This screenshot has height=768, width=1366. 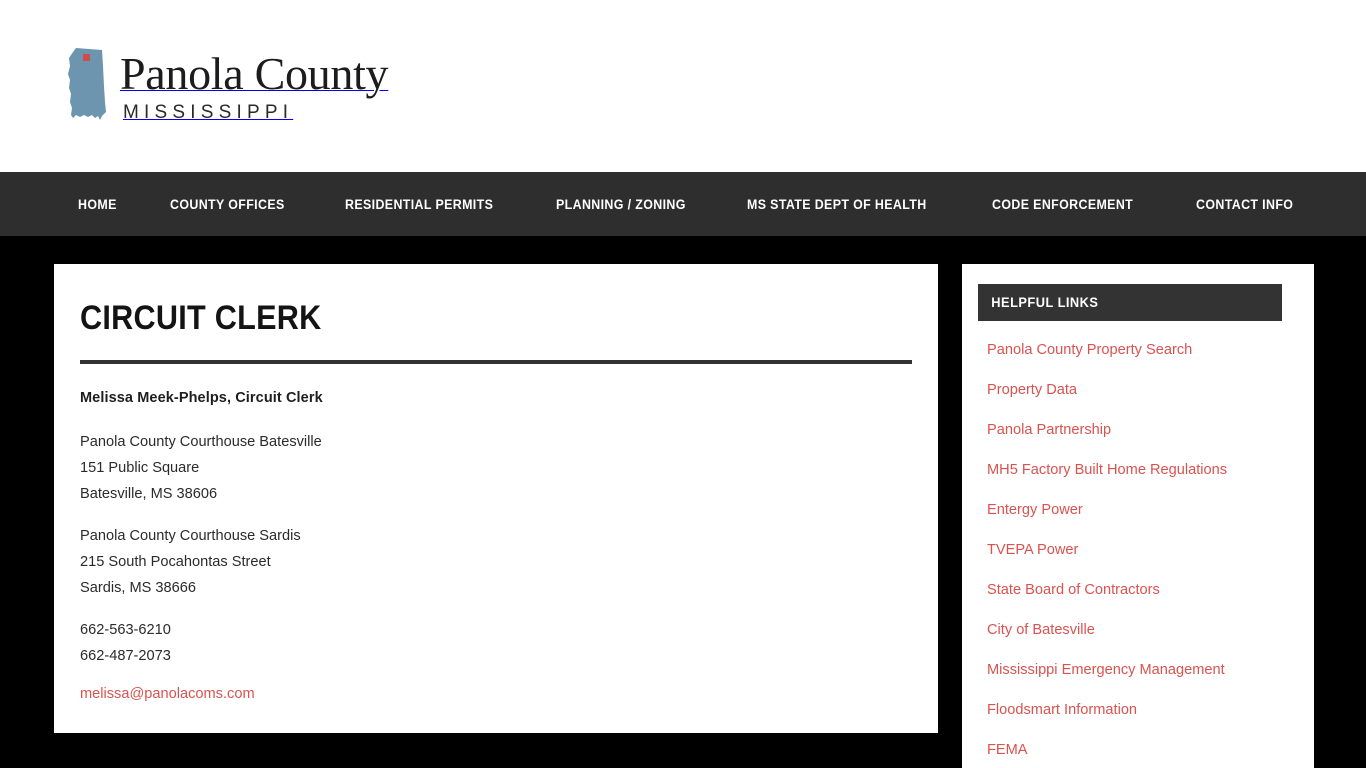 I want to click on nav-item-home: HOME, so click(x=97, y=204).